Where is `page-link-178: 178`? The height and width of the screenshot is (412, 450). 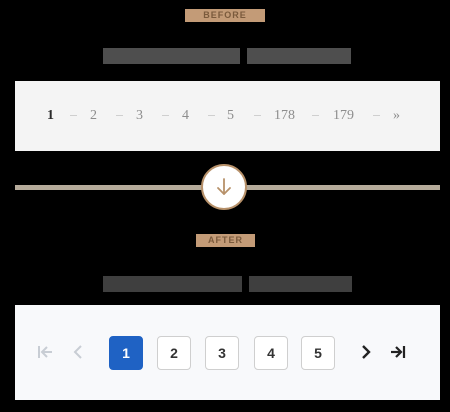
page-link-178: 178 is located at coordinates (284, 116).